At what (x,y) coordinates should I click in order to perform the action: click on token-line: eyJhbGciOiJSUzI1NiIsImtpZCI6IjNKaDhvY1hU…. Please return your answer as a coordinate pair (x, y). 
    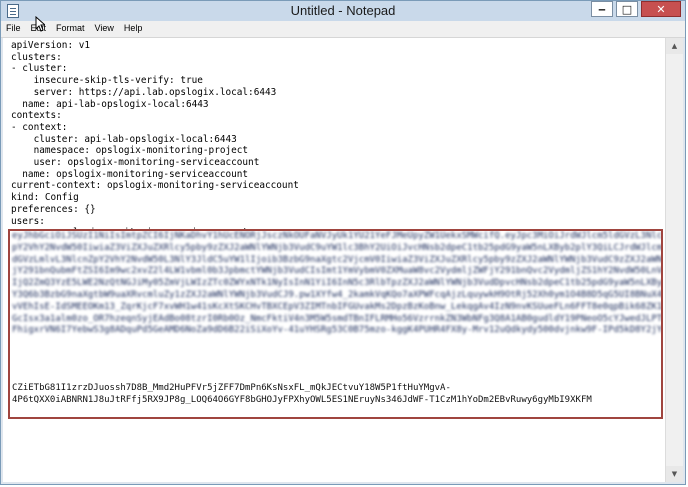
    Looking at the image, I should click on (337, 236).